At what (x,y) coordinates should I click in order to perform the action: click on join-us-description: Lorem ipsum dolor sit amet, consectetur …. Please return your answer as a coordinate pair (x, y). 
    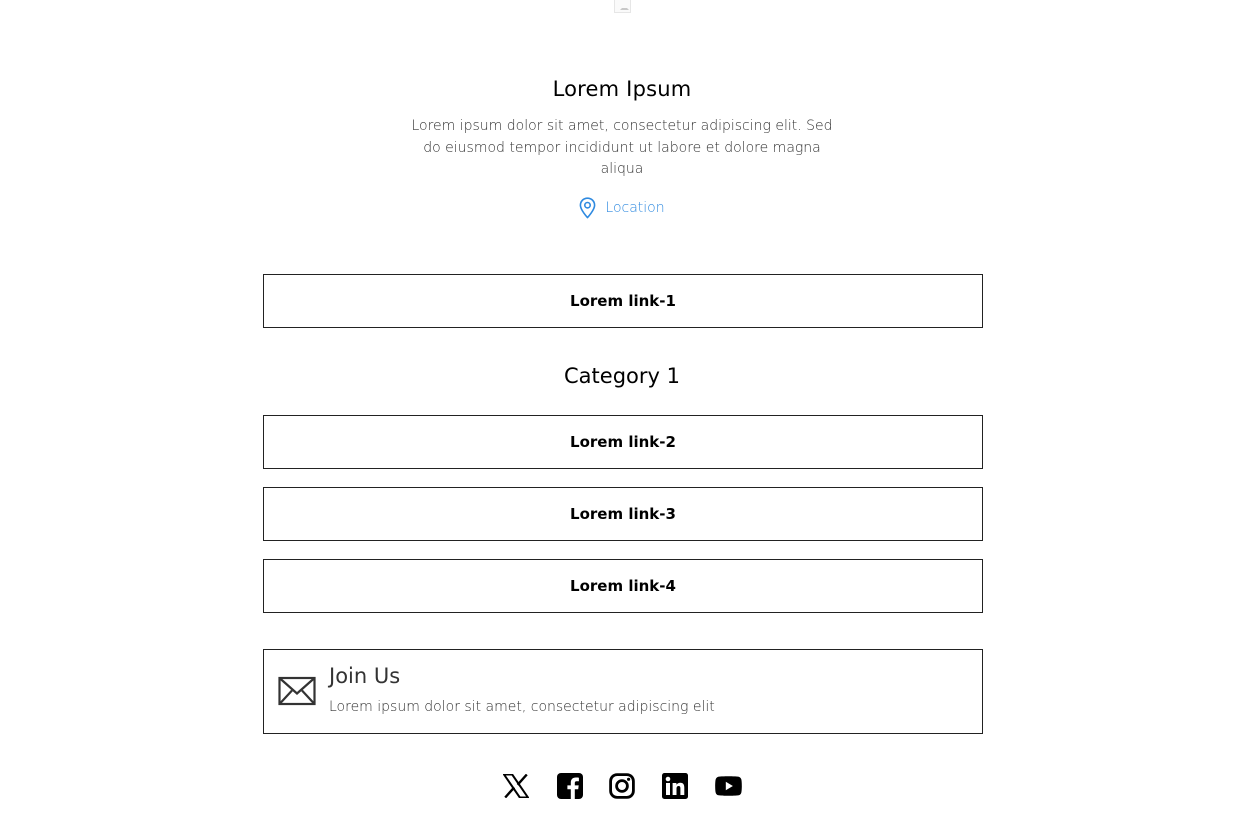
    Looking at the image, I should click on (522, 707).